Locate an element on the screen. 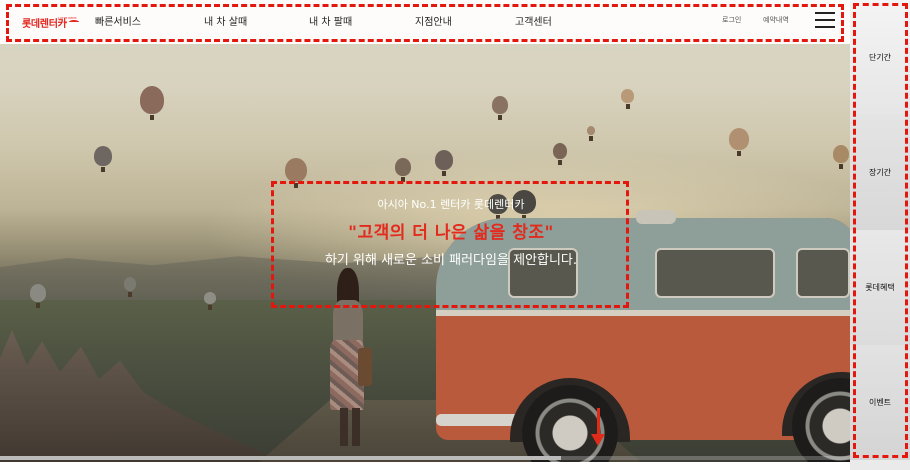  sidebar-tile-label: 롯데혜택 is located at coordinates (880, 287).